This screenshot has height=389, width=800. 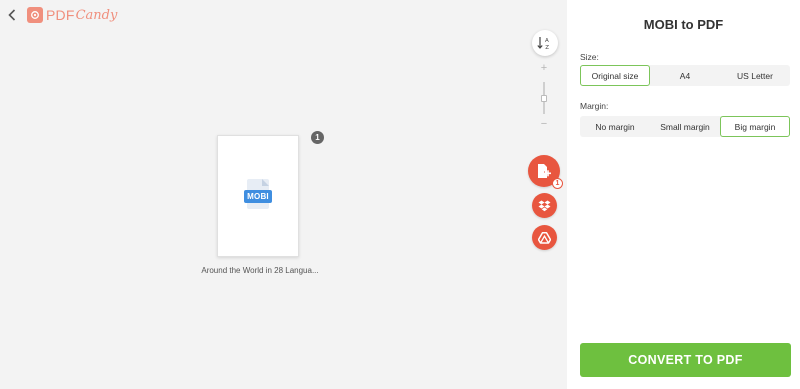 I want to click on add-file-icon, so click(x=544, y=171).